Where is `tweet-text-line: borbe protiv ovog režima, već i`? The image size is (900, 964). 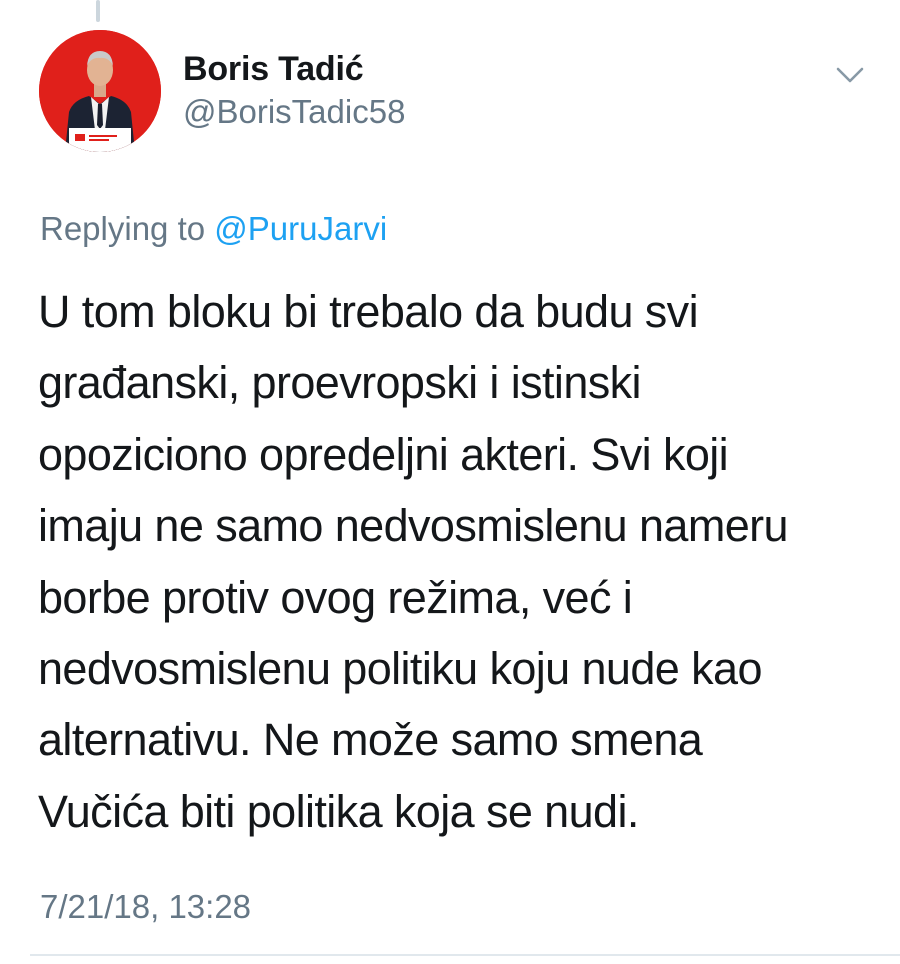 tweet-text-line: borbe protiv ovog režima, već i is located at coordinates (335, 597).